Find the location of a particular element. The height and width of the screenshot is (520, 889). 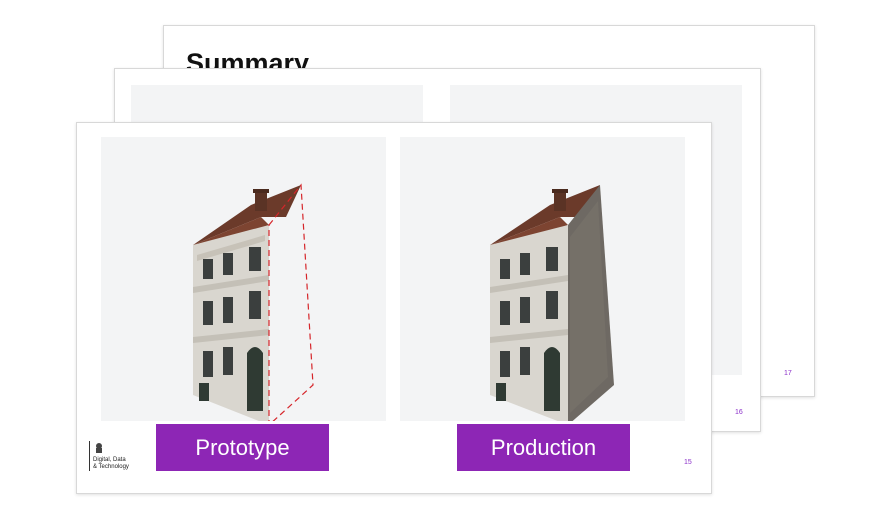

logo-line-1: Digital, Data is located at coordinates (109, 460).